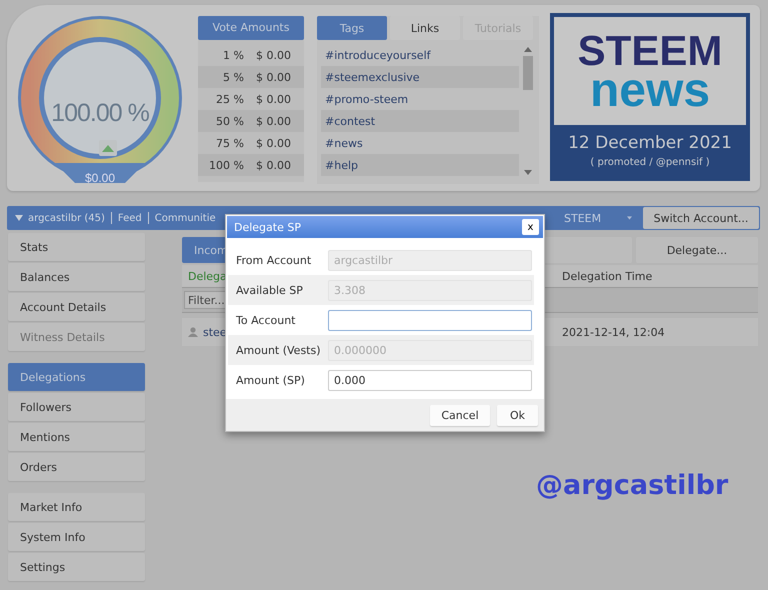 The width and height of the screenshot is (768, 590). I want to click on field-label: Amount (SP), so click(271, 380).